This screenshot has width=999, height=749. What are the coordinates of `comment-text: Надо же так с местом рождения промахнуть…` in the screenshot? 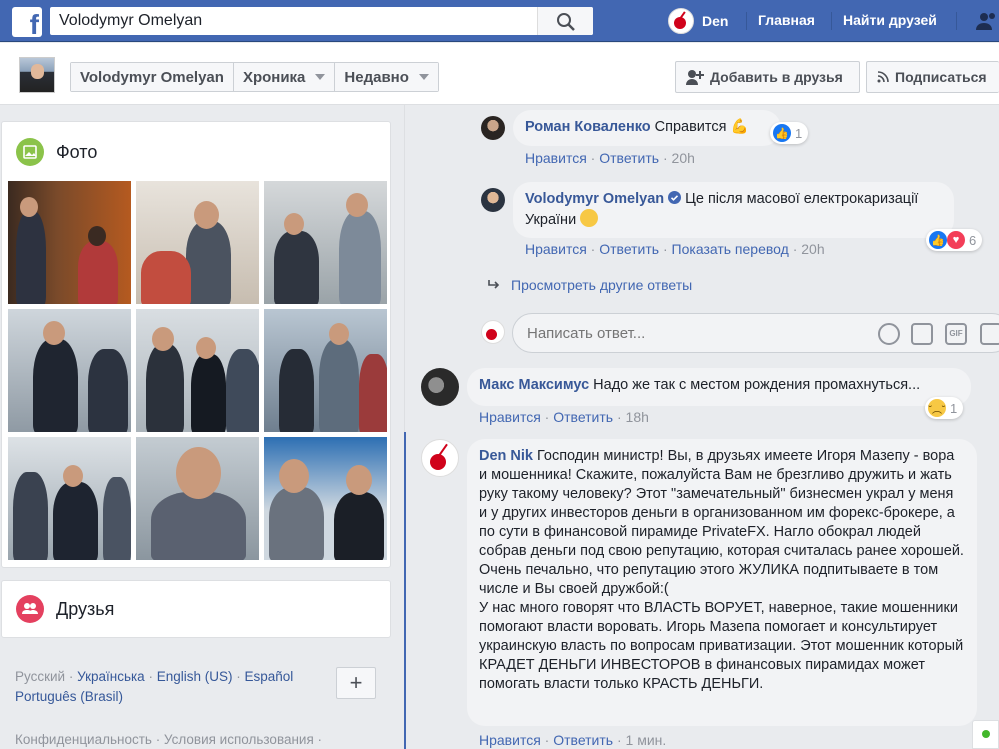 It's located at (757, 385).